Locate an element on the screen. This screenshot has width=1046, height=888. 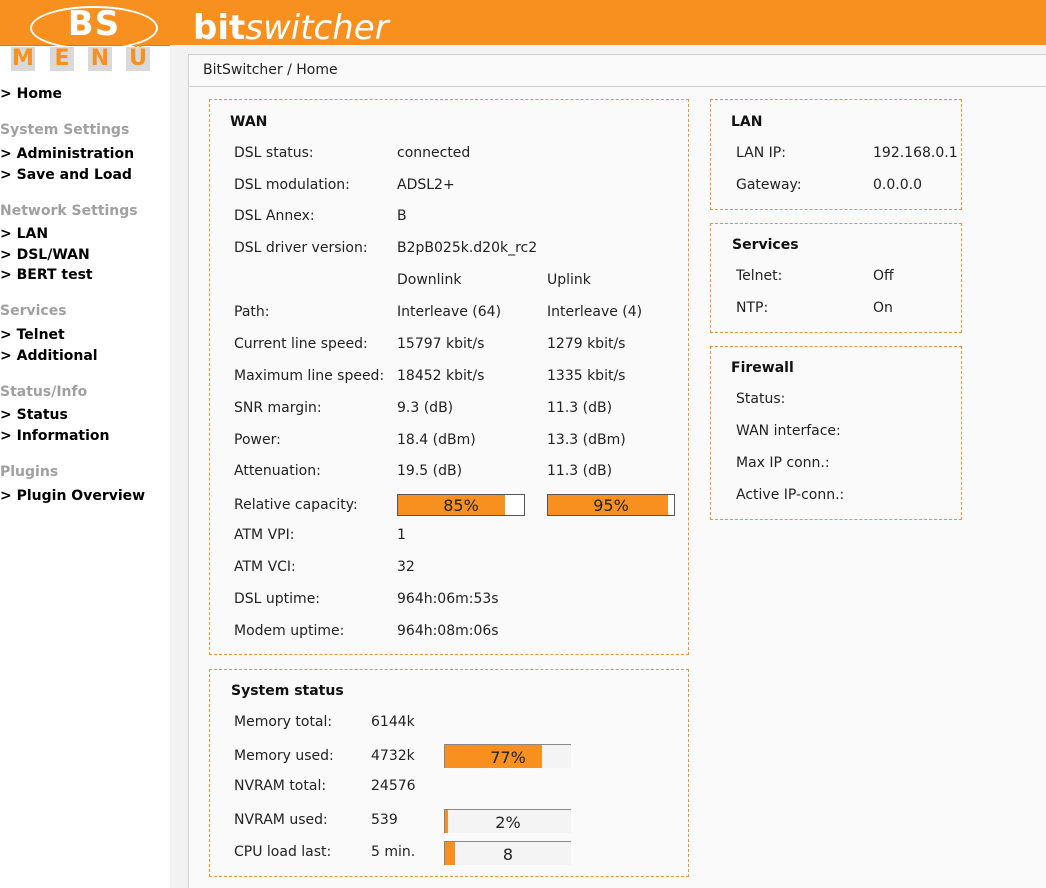
path-label: Path: is located at coordinates (252, 312).